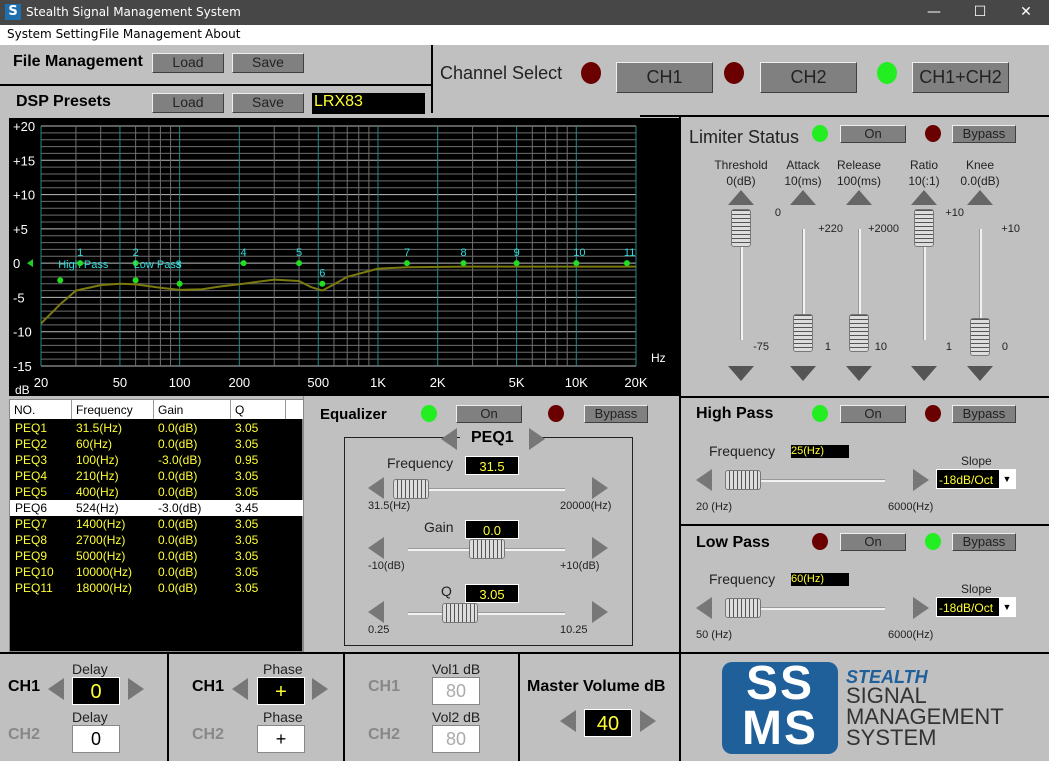 This screenshot has height=761, width=1049. Describe the element at coordinates (96, 739) in the screenshot. I see `delay-ch2-value: 0` at that location.